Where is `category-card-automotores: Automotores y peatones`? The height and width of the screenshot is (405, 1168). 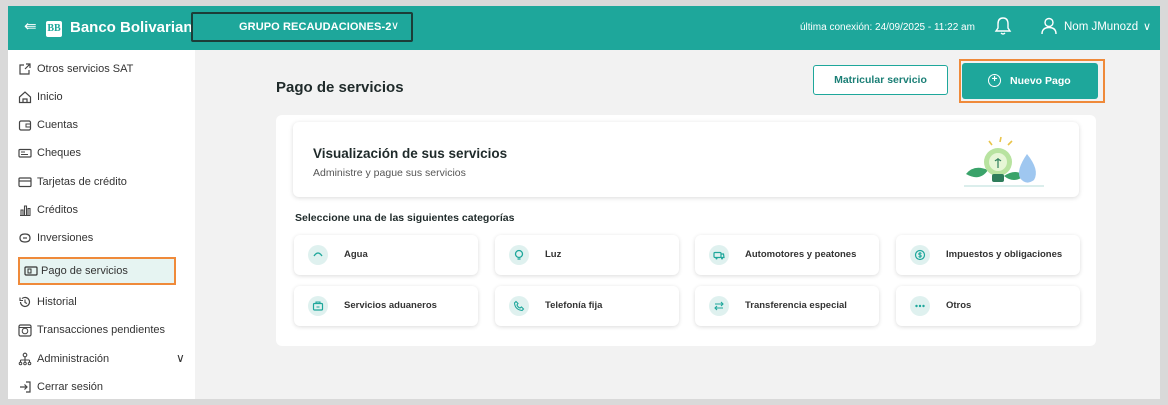 category-card-automotores: Automotores y peatones is located at coordinates (787, 255).